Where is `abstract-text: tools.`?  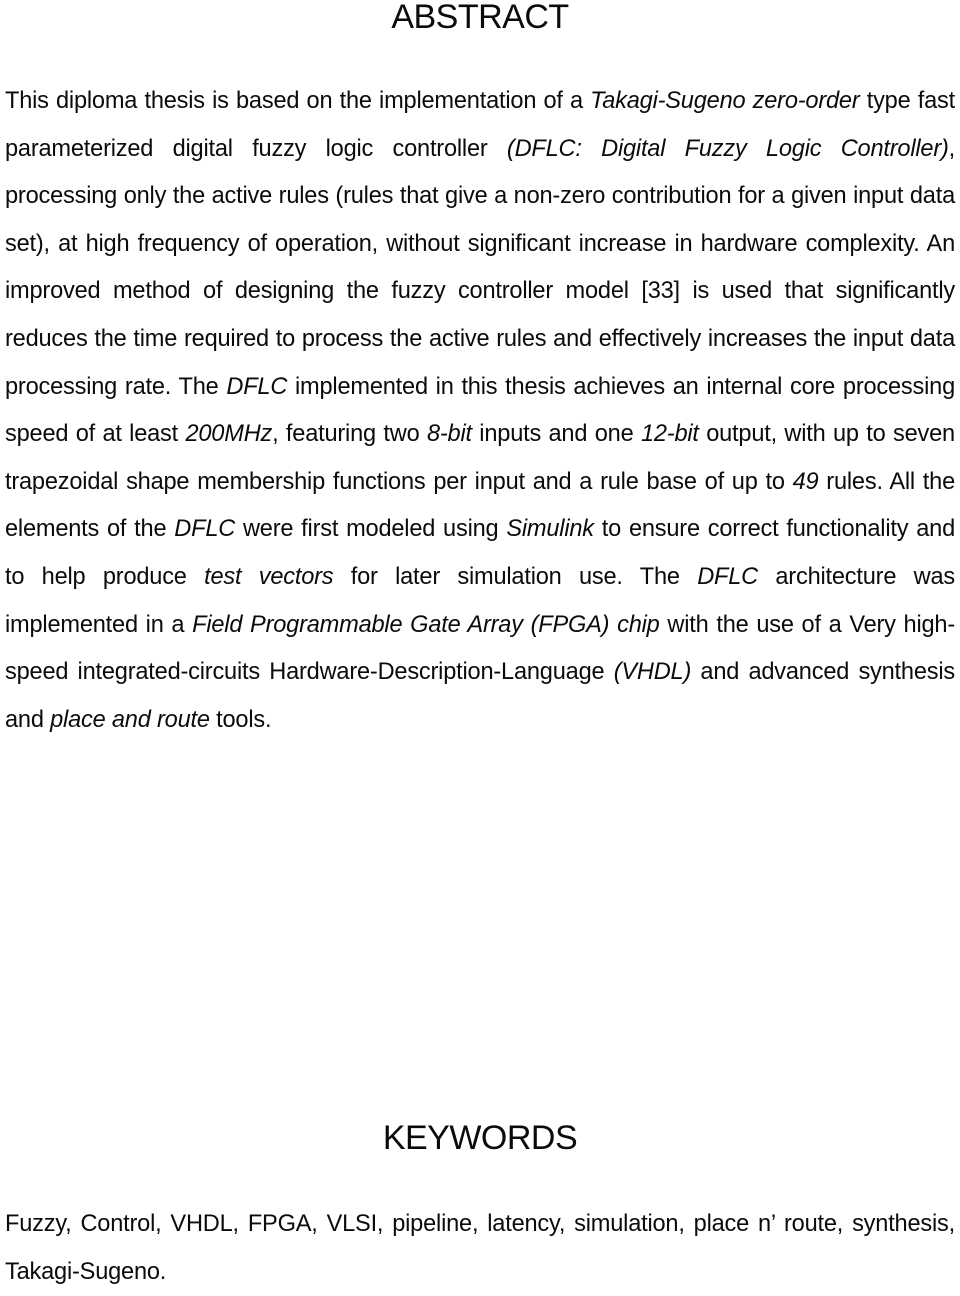
abstract-text: tools. is located at coordinates (240, 719).